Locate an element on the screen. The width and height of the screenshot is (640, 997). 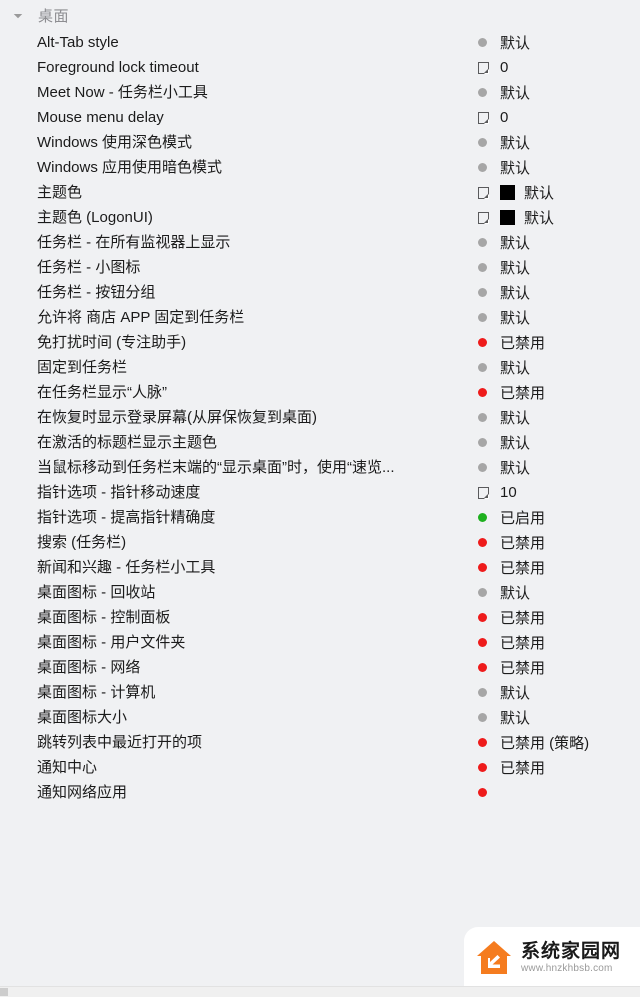
table-row: 新闻和兴趣 - 任务栏小工具 已禁用 is located at coordinates (320, 567).